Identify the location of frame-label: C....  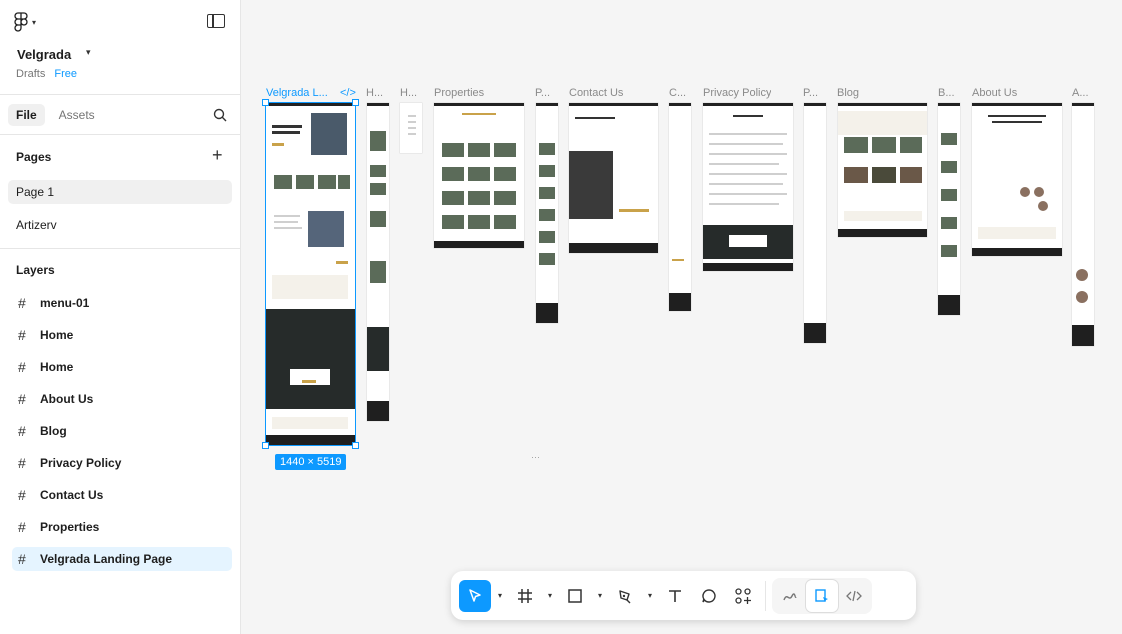
(677, 93).